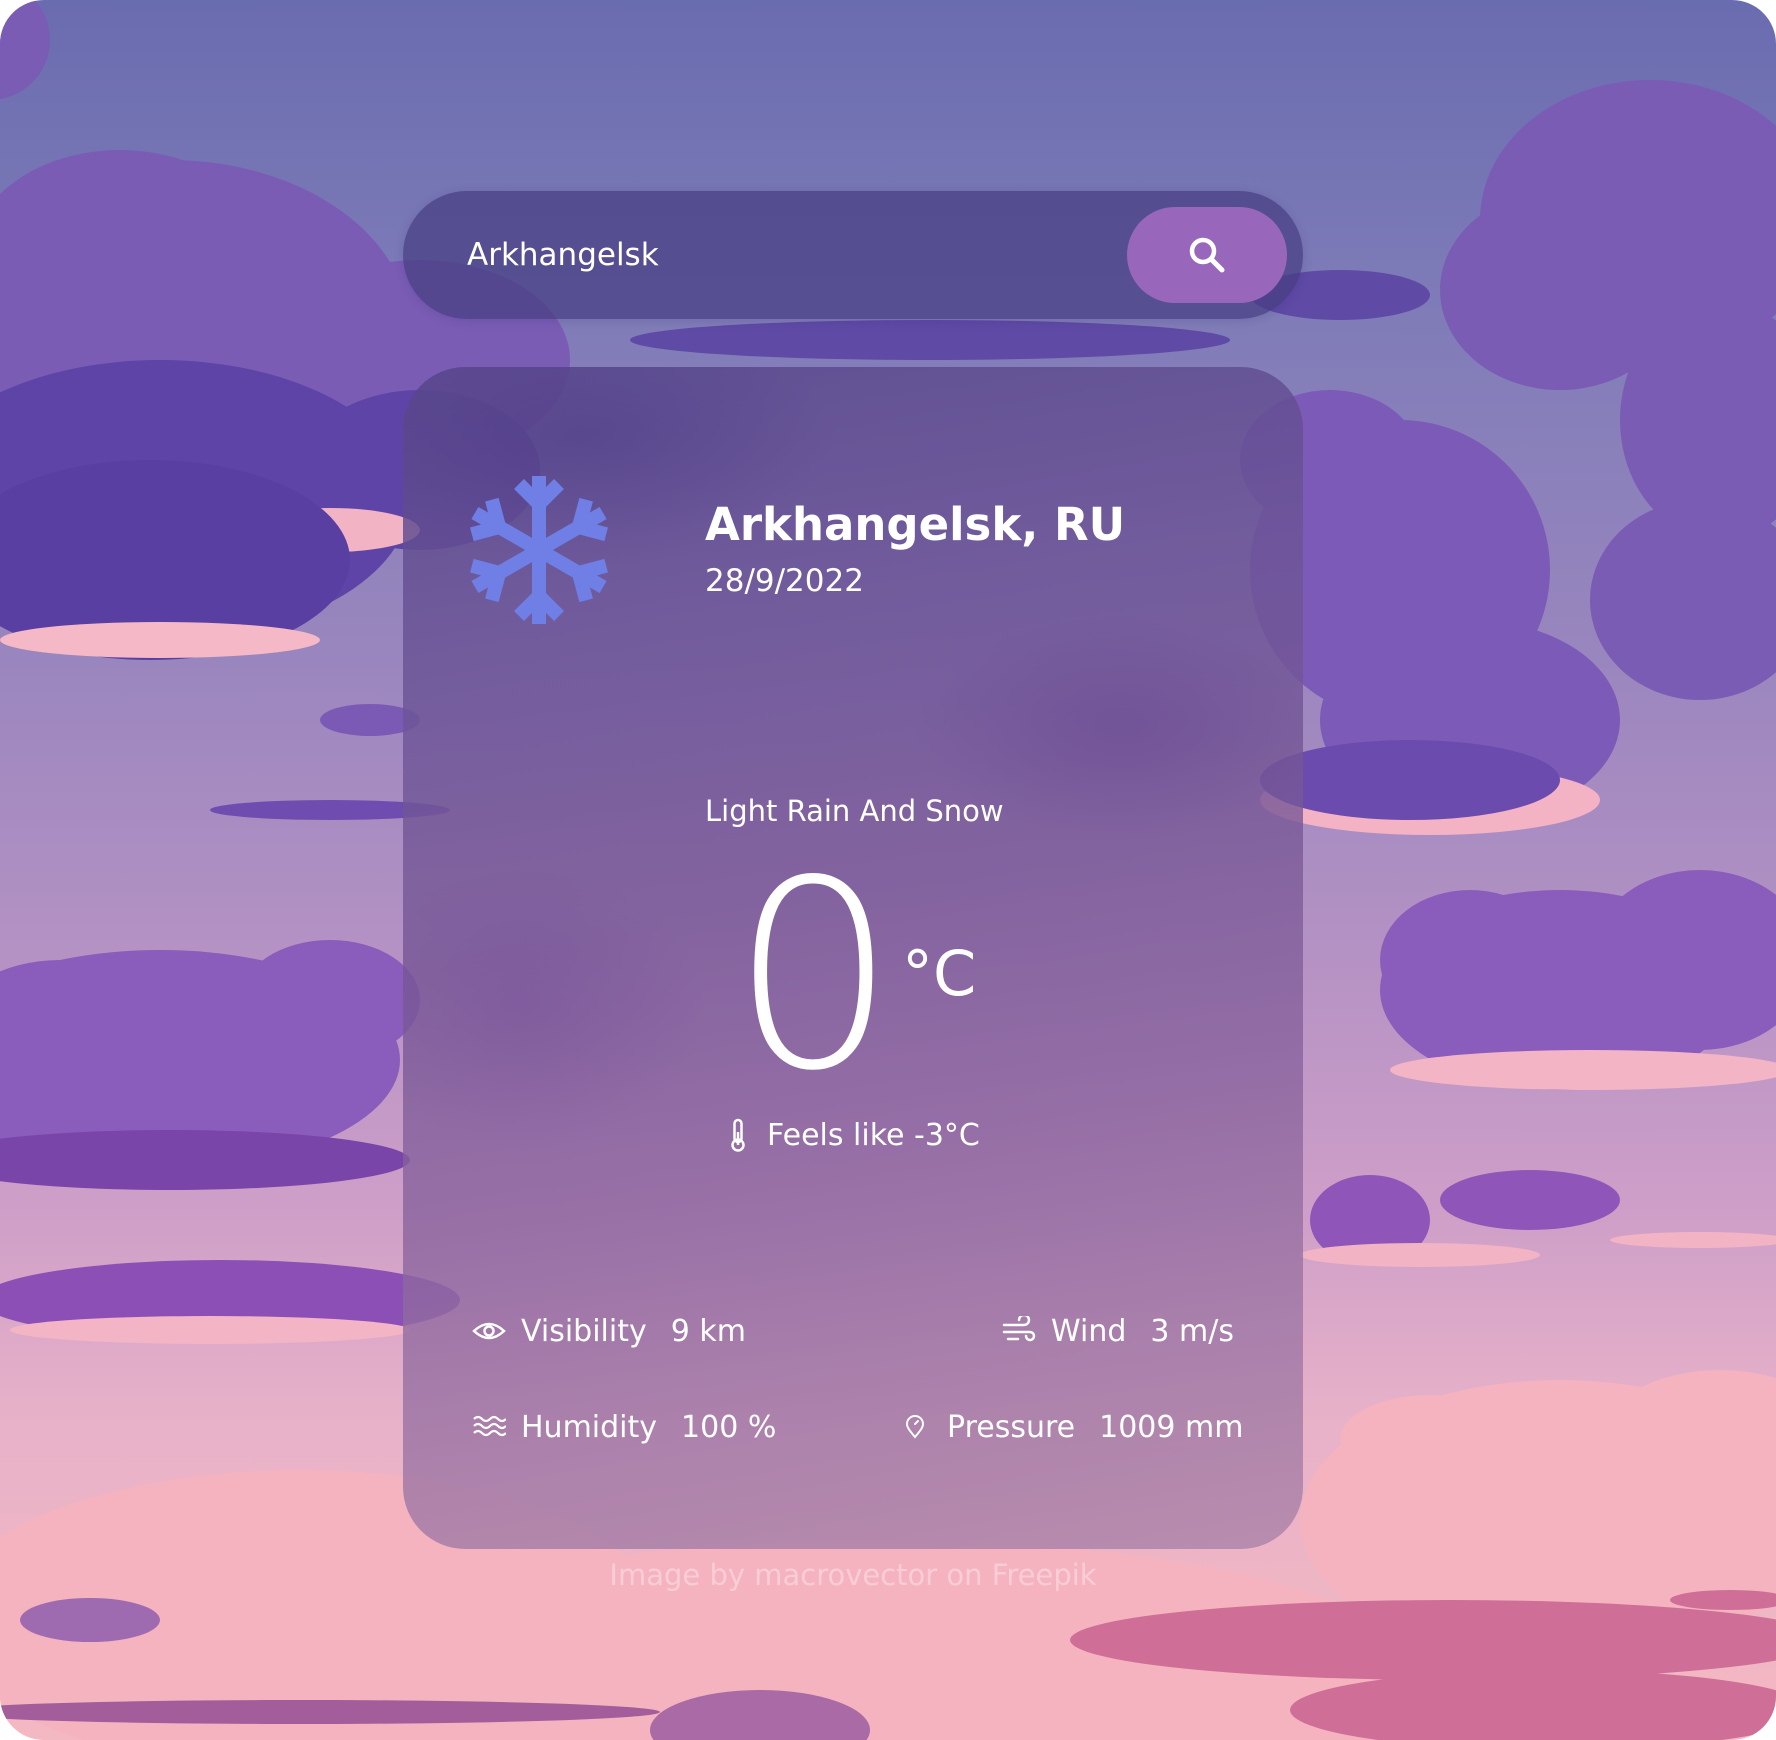 This screenshot has height=1740, width=1776. What do you see at coordinates (489, 1427) in the screenshot?
I see `humidity-icon` at bounding box center [489, 1427].